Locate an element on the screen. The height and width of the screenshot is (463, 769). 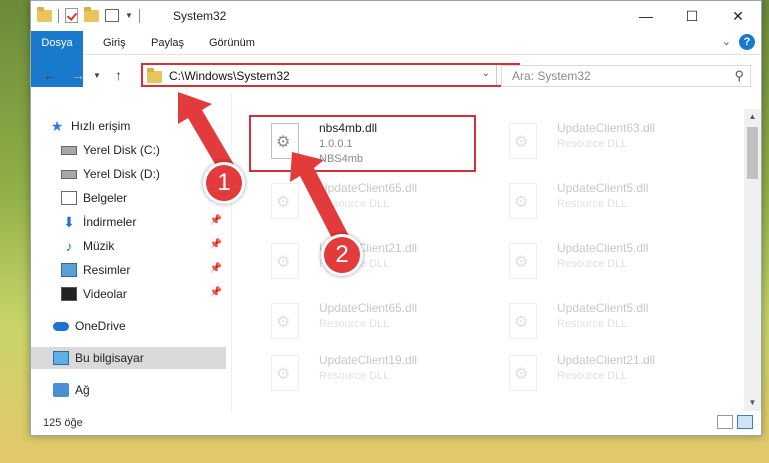
tiles-view-icon is located at coordinates (745, 422).